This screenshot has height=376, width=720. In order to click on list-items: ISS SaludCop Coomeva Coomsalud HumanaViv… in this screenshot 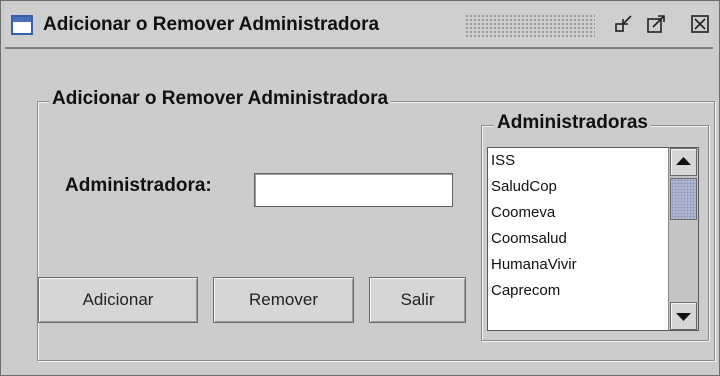, I will do `click(578, 226)`.